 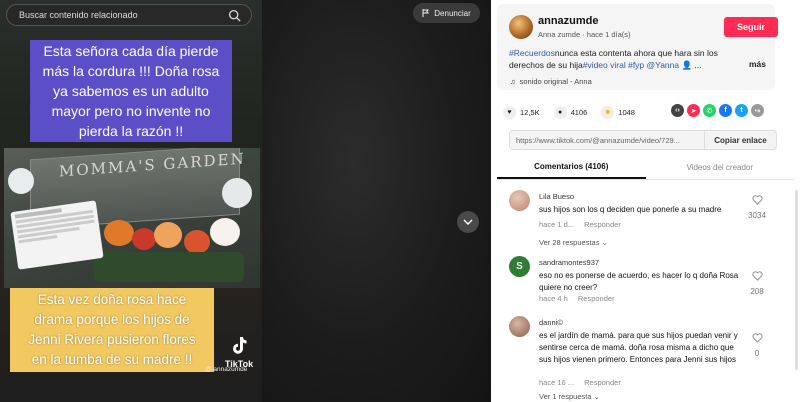 I want to click on avatar: S, so click(x=519, y=266).